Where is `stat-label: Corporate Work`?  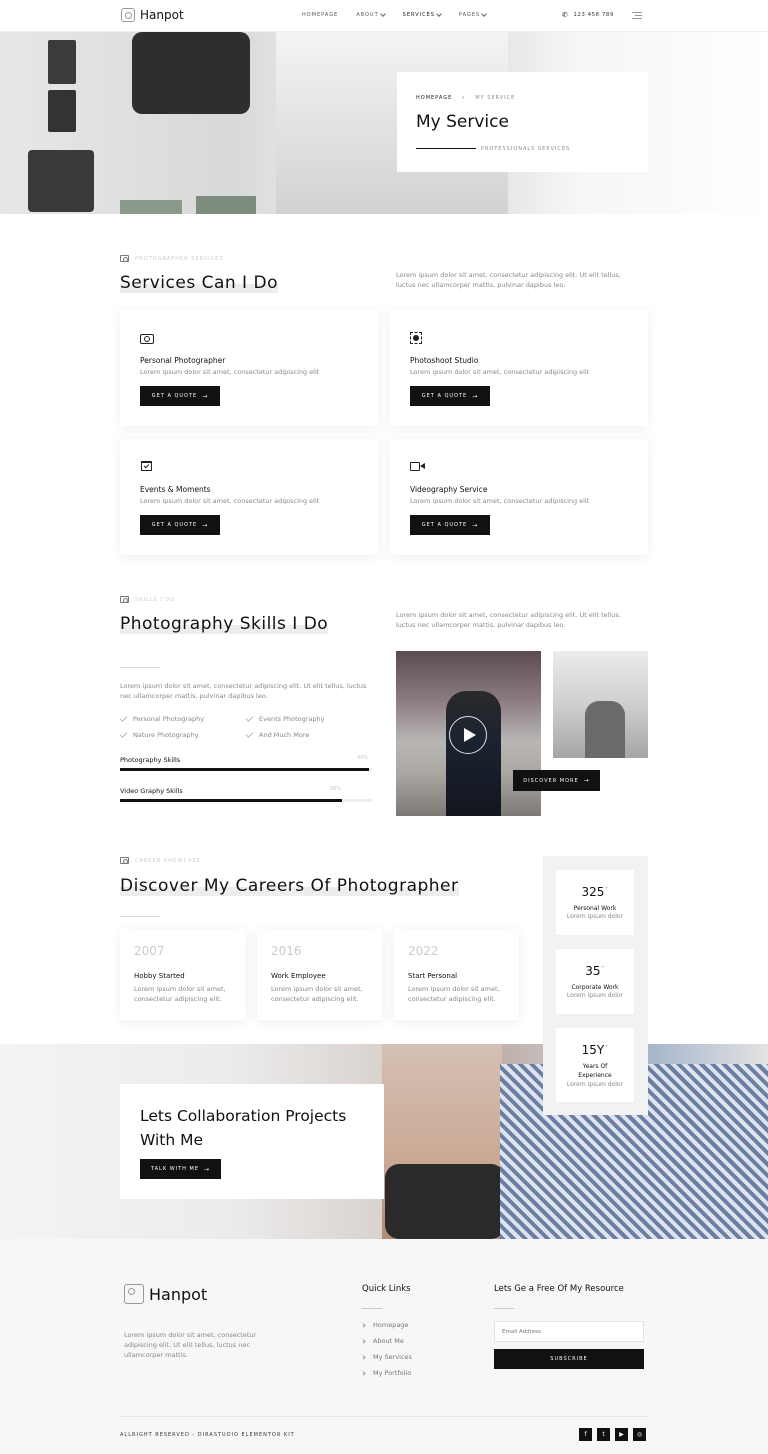 stat-label: Corporate Work is located at coordinates (595, 987).